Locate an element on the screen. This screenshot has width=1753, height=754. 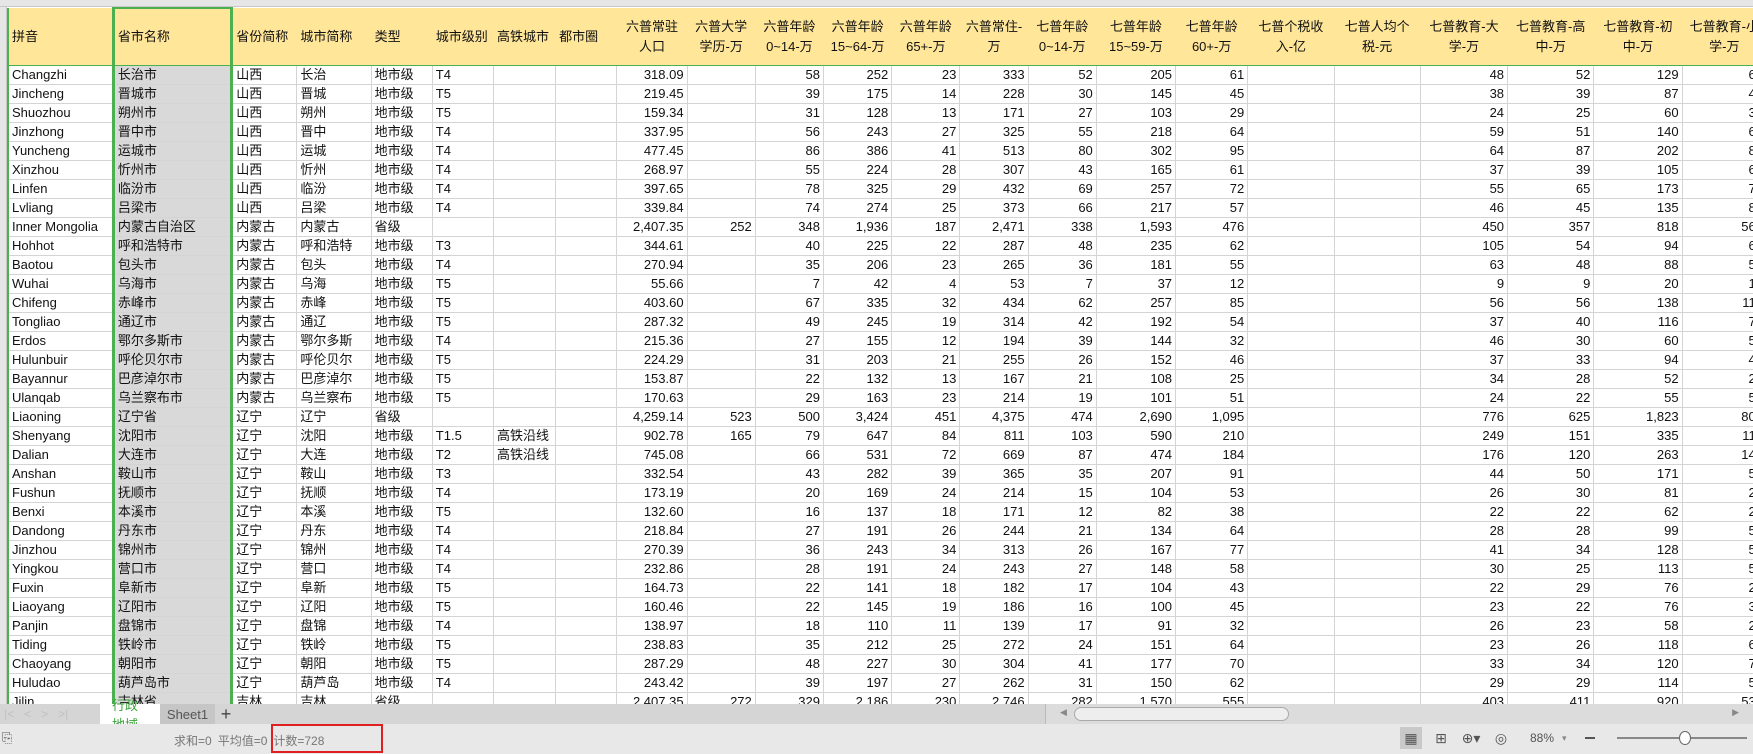
column-header-W: 七普教育-初中-万 is located at coordinates (1638, 36).